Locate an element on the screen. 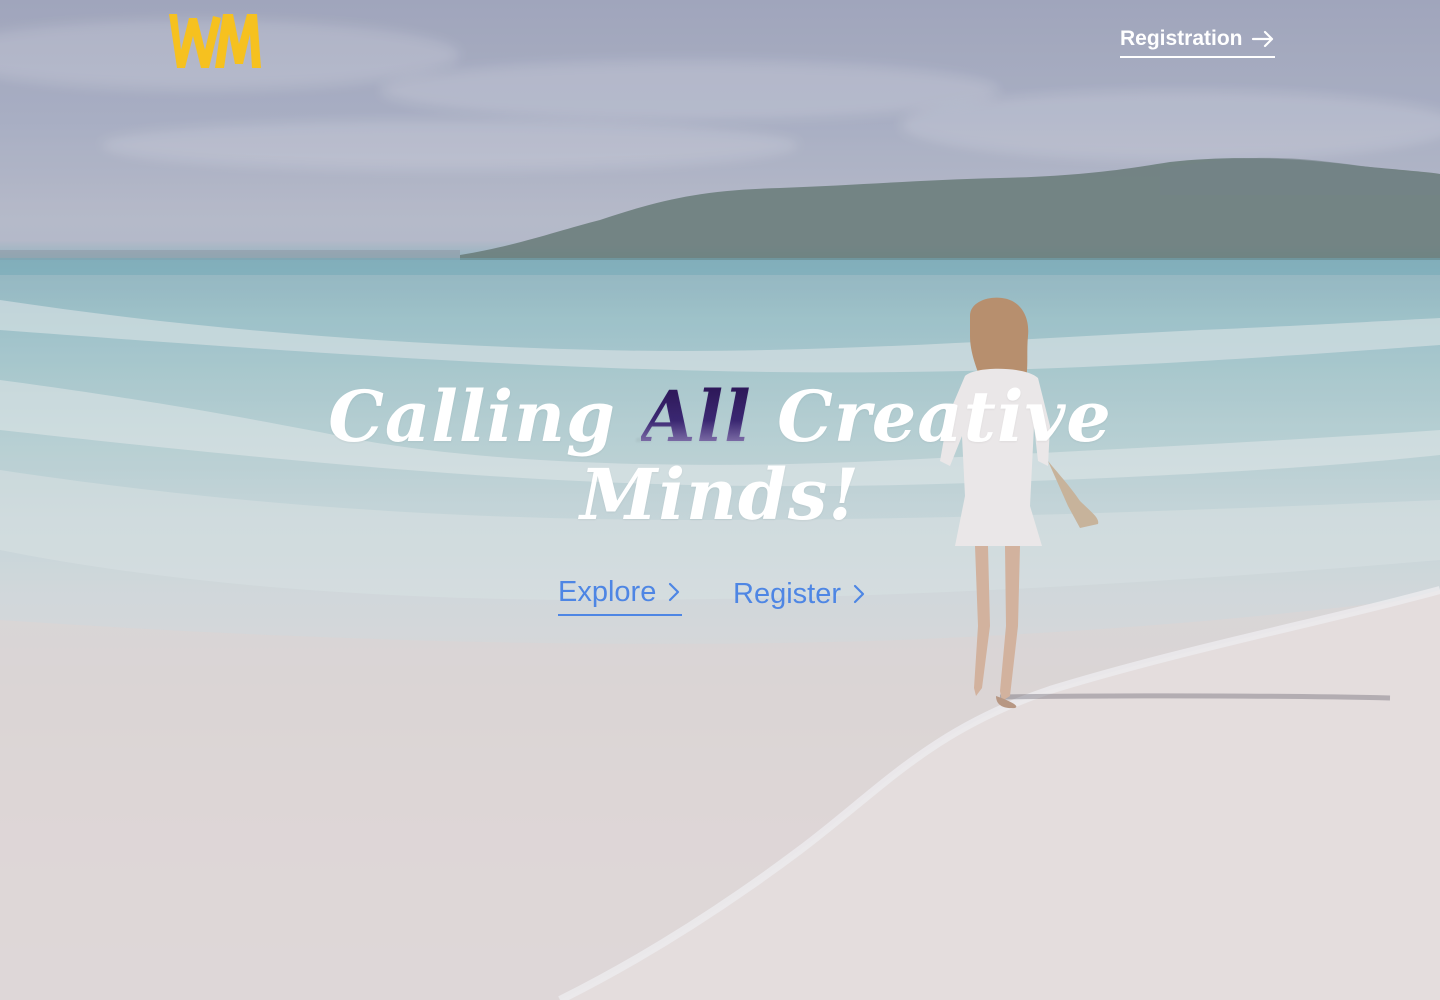 This screenshot has width=1440, height=1000. nav-registration-link: Registration is located at coordinates (1197, 42).